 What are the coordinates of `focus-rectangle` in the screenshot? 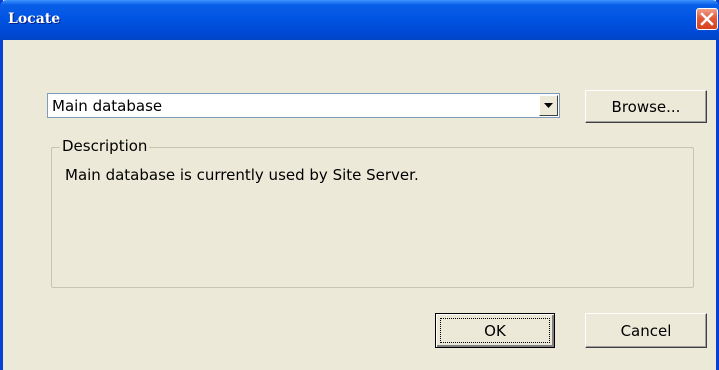 It's located at (495, 330).